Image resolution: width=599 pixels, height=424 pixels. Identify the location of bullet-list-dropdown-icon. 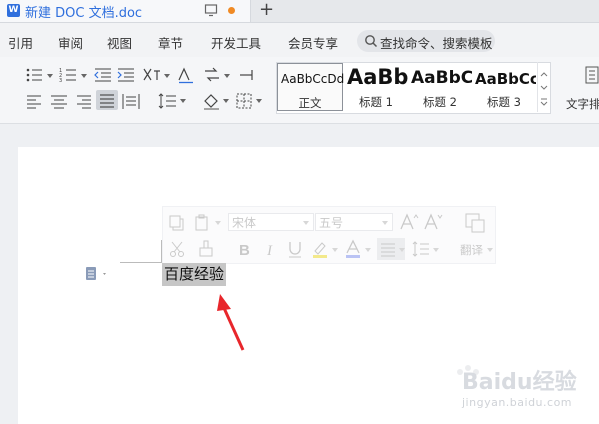
(50, 76).